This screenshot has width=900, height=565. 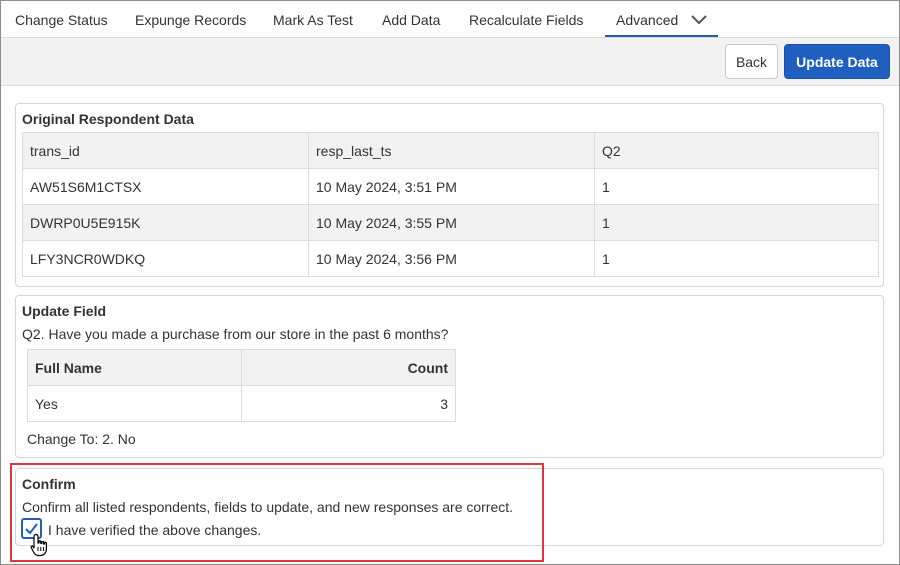 What do you see at coordinates (348, 367) in the screenshot?
I see `column-header: Count` at bounding box center [348, 367].